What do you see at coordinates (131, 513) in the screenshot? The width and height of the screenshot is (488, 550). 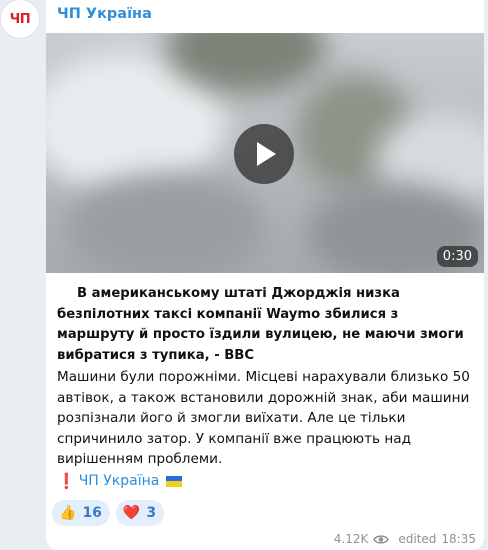 I see `heart-icon: ❤️` at bounding box center [131, 513].